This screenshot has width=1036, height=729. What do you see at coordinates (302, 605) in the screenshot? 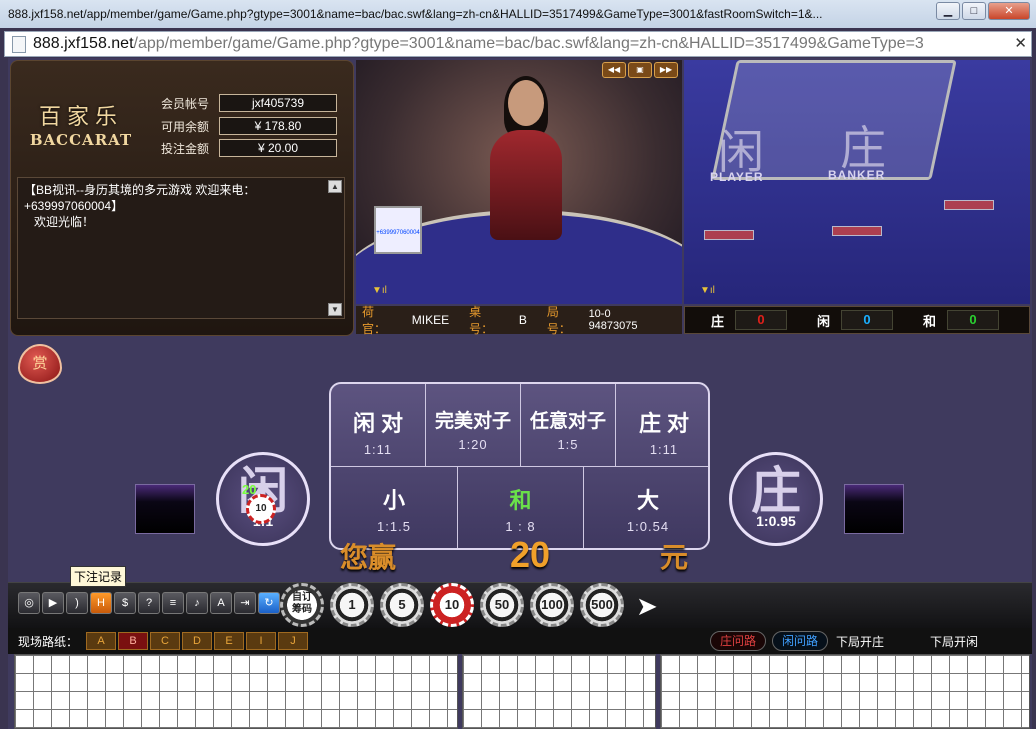
I see `chip-custom: 自订 筹码` at bounding box center [302, 605].